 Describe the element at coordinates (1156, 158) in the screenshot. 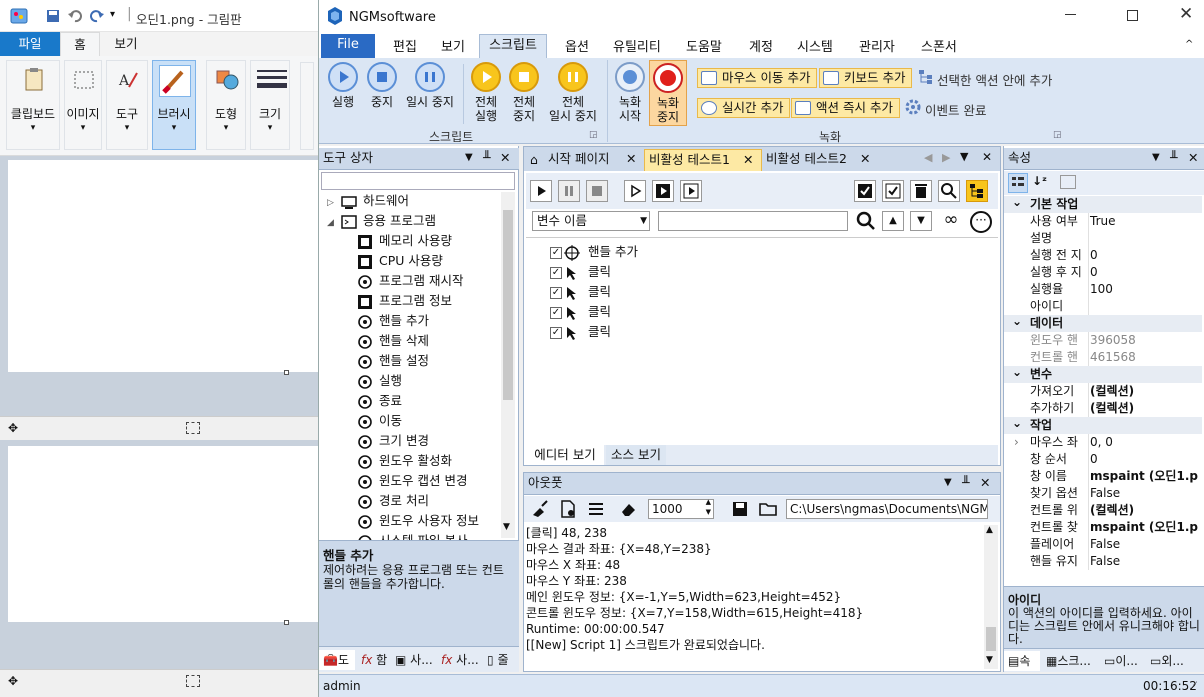

I see `pane-dropdown-icon: ▼` at that location.